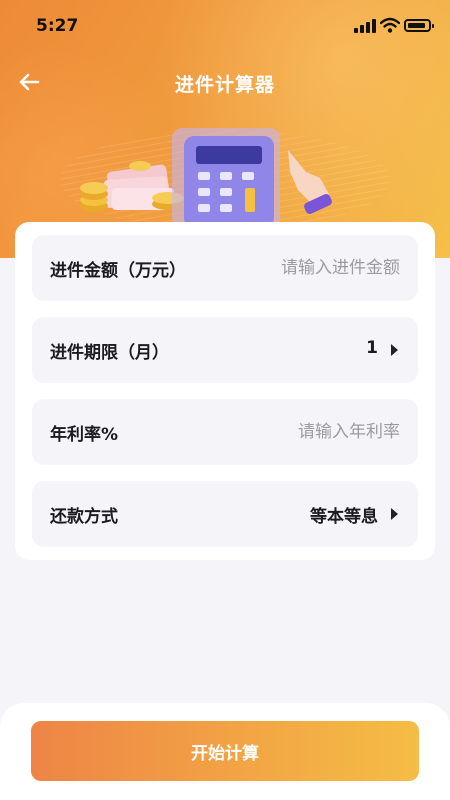  What do you see at coordinates (419, 25) in the screenshot?
I see `battery-icon` at bounding box center [419, 25].